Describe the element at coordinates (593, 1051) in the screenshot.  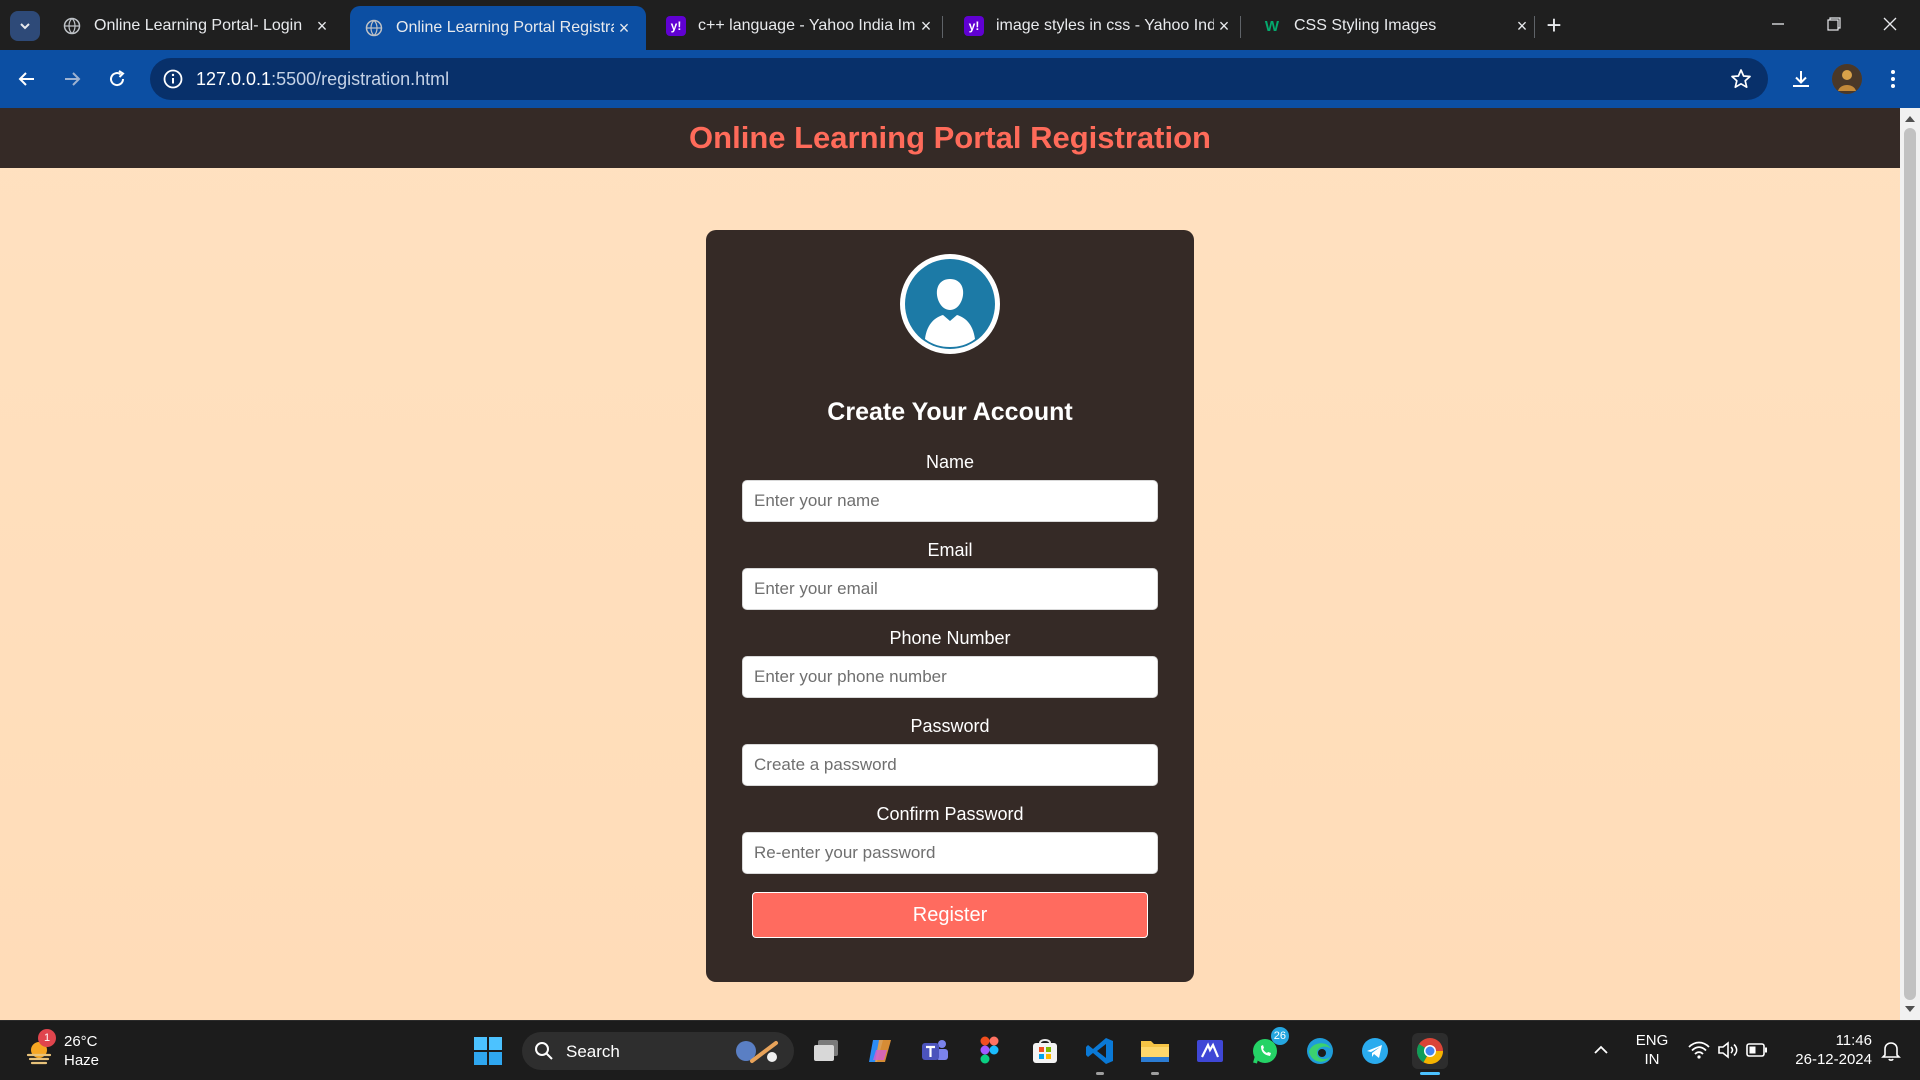
I see `search-label: Search` at that location.